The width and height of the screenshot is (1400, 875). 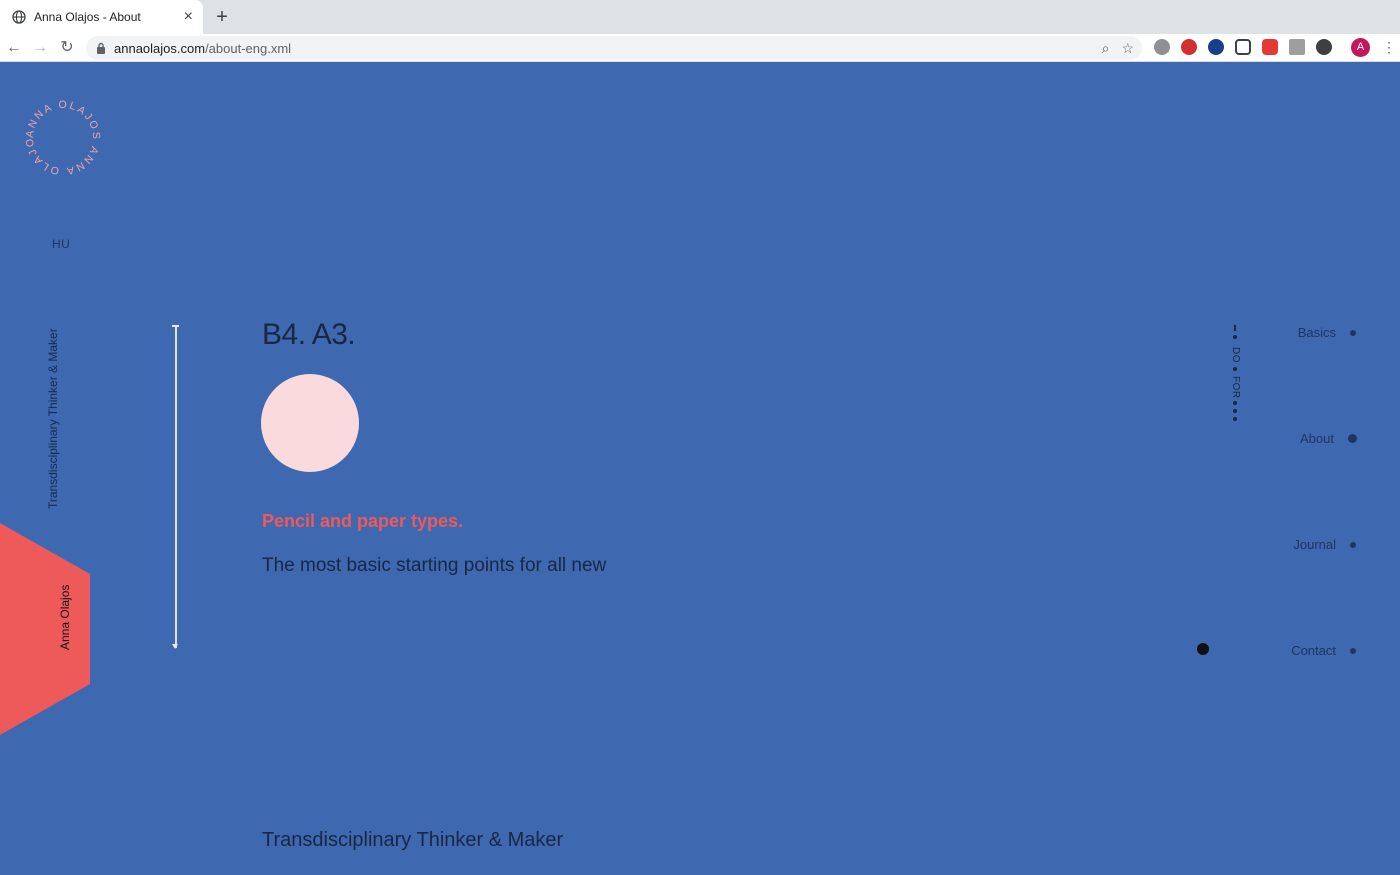 What do you see at coordinates (14, 48) in the screenshot?
I see `back-icon: ←` at bounding box center [14, 48].